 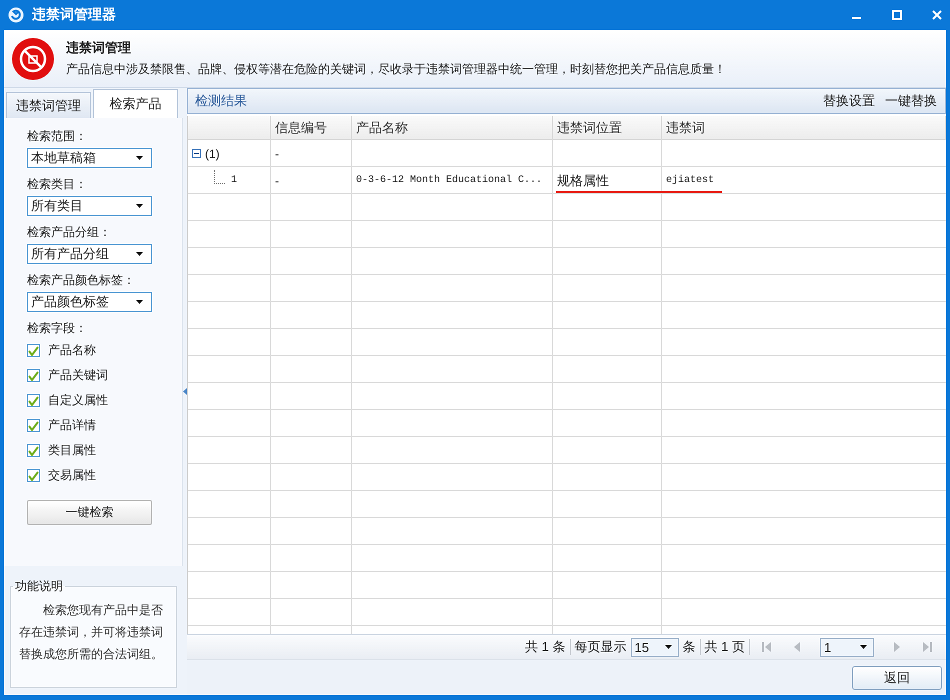 I want to click on checkbox-label: 类目属性, so click(x=72, y=450).